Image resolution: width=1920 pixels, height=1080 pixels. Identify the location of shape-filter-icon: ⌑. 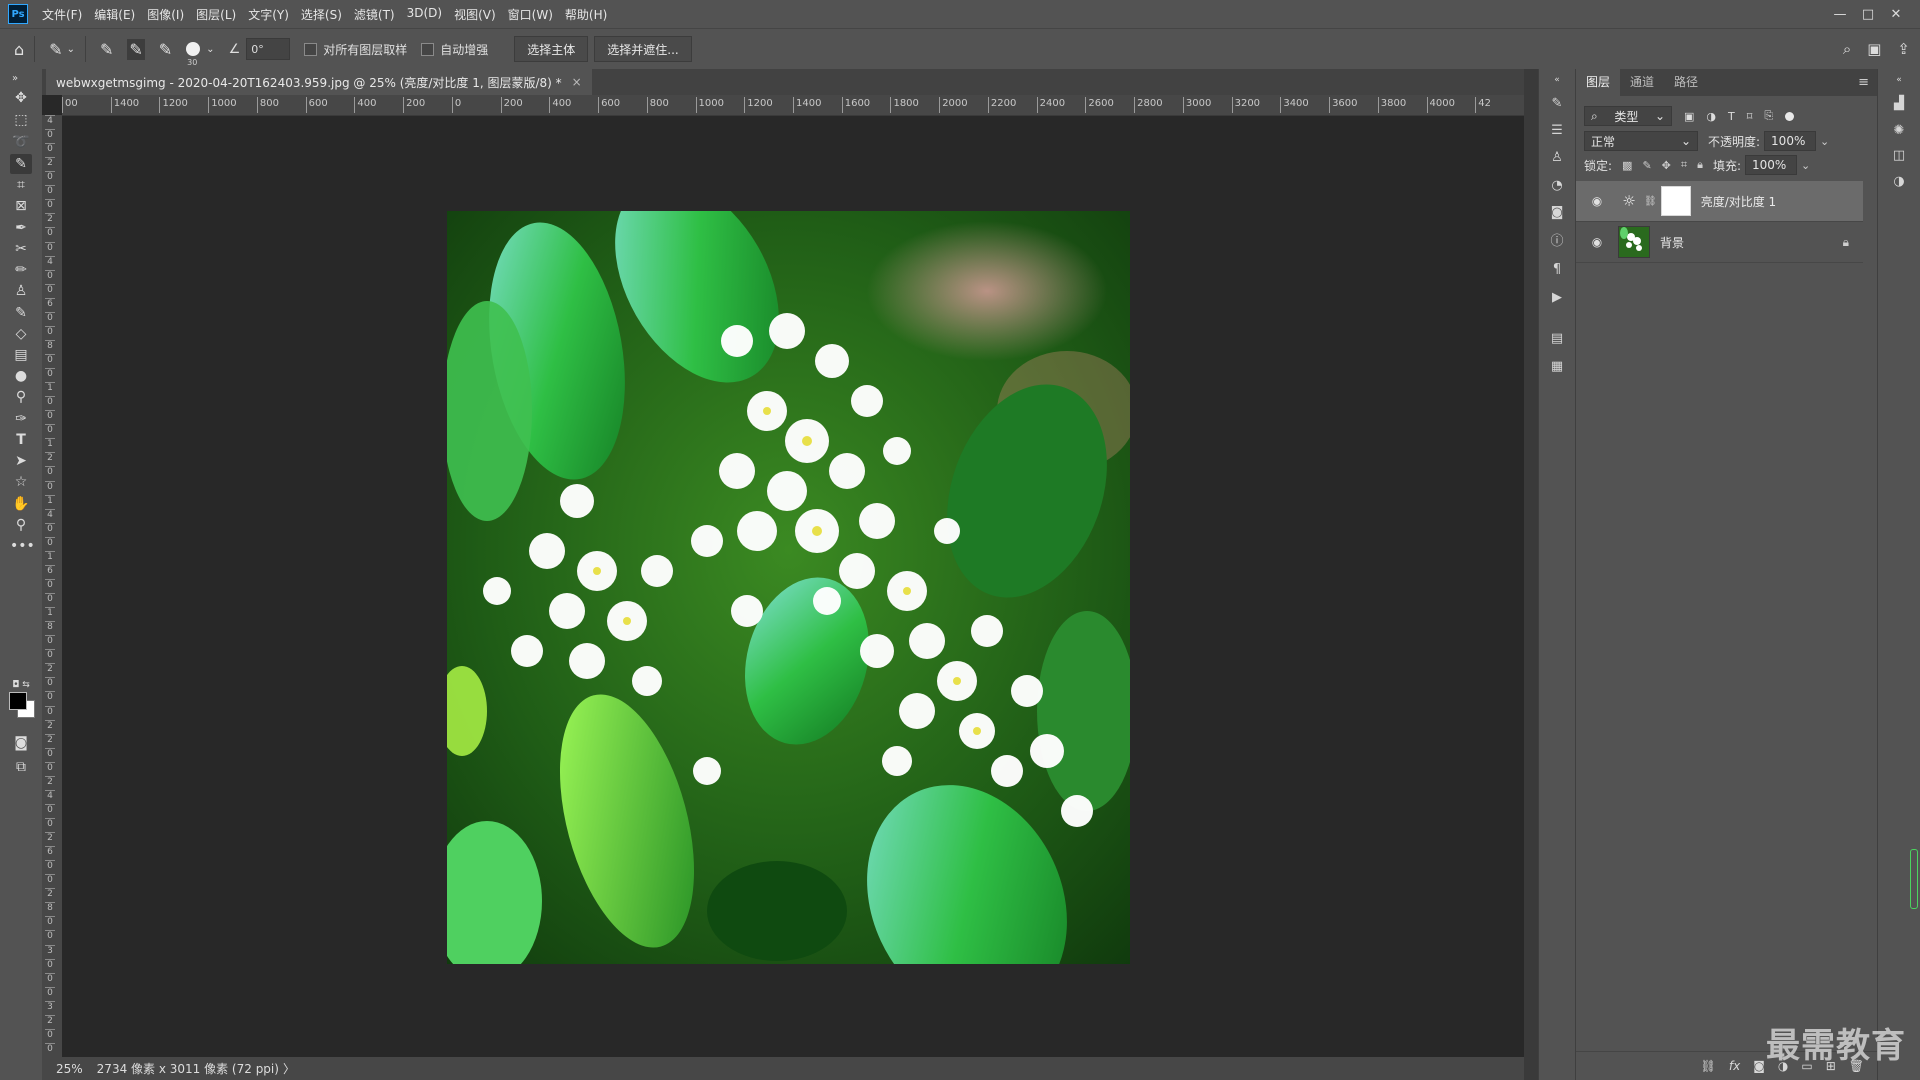
(1750, 116).